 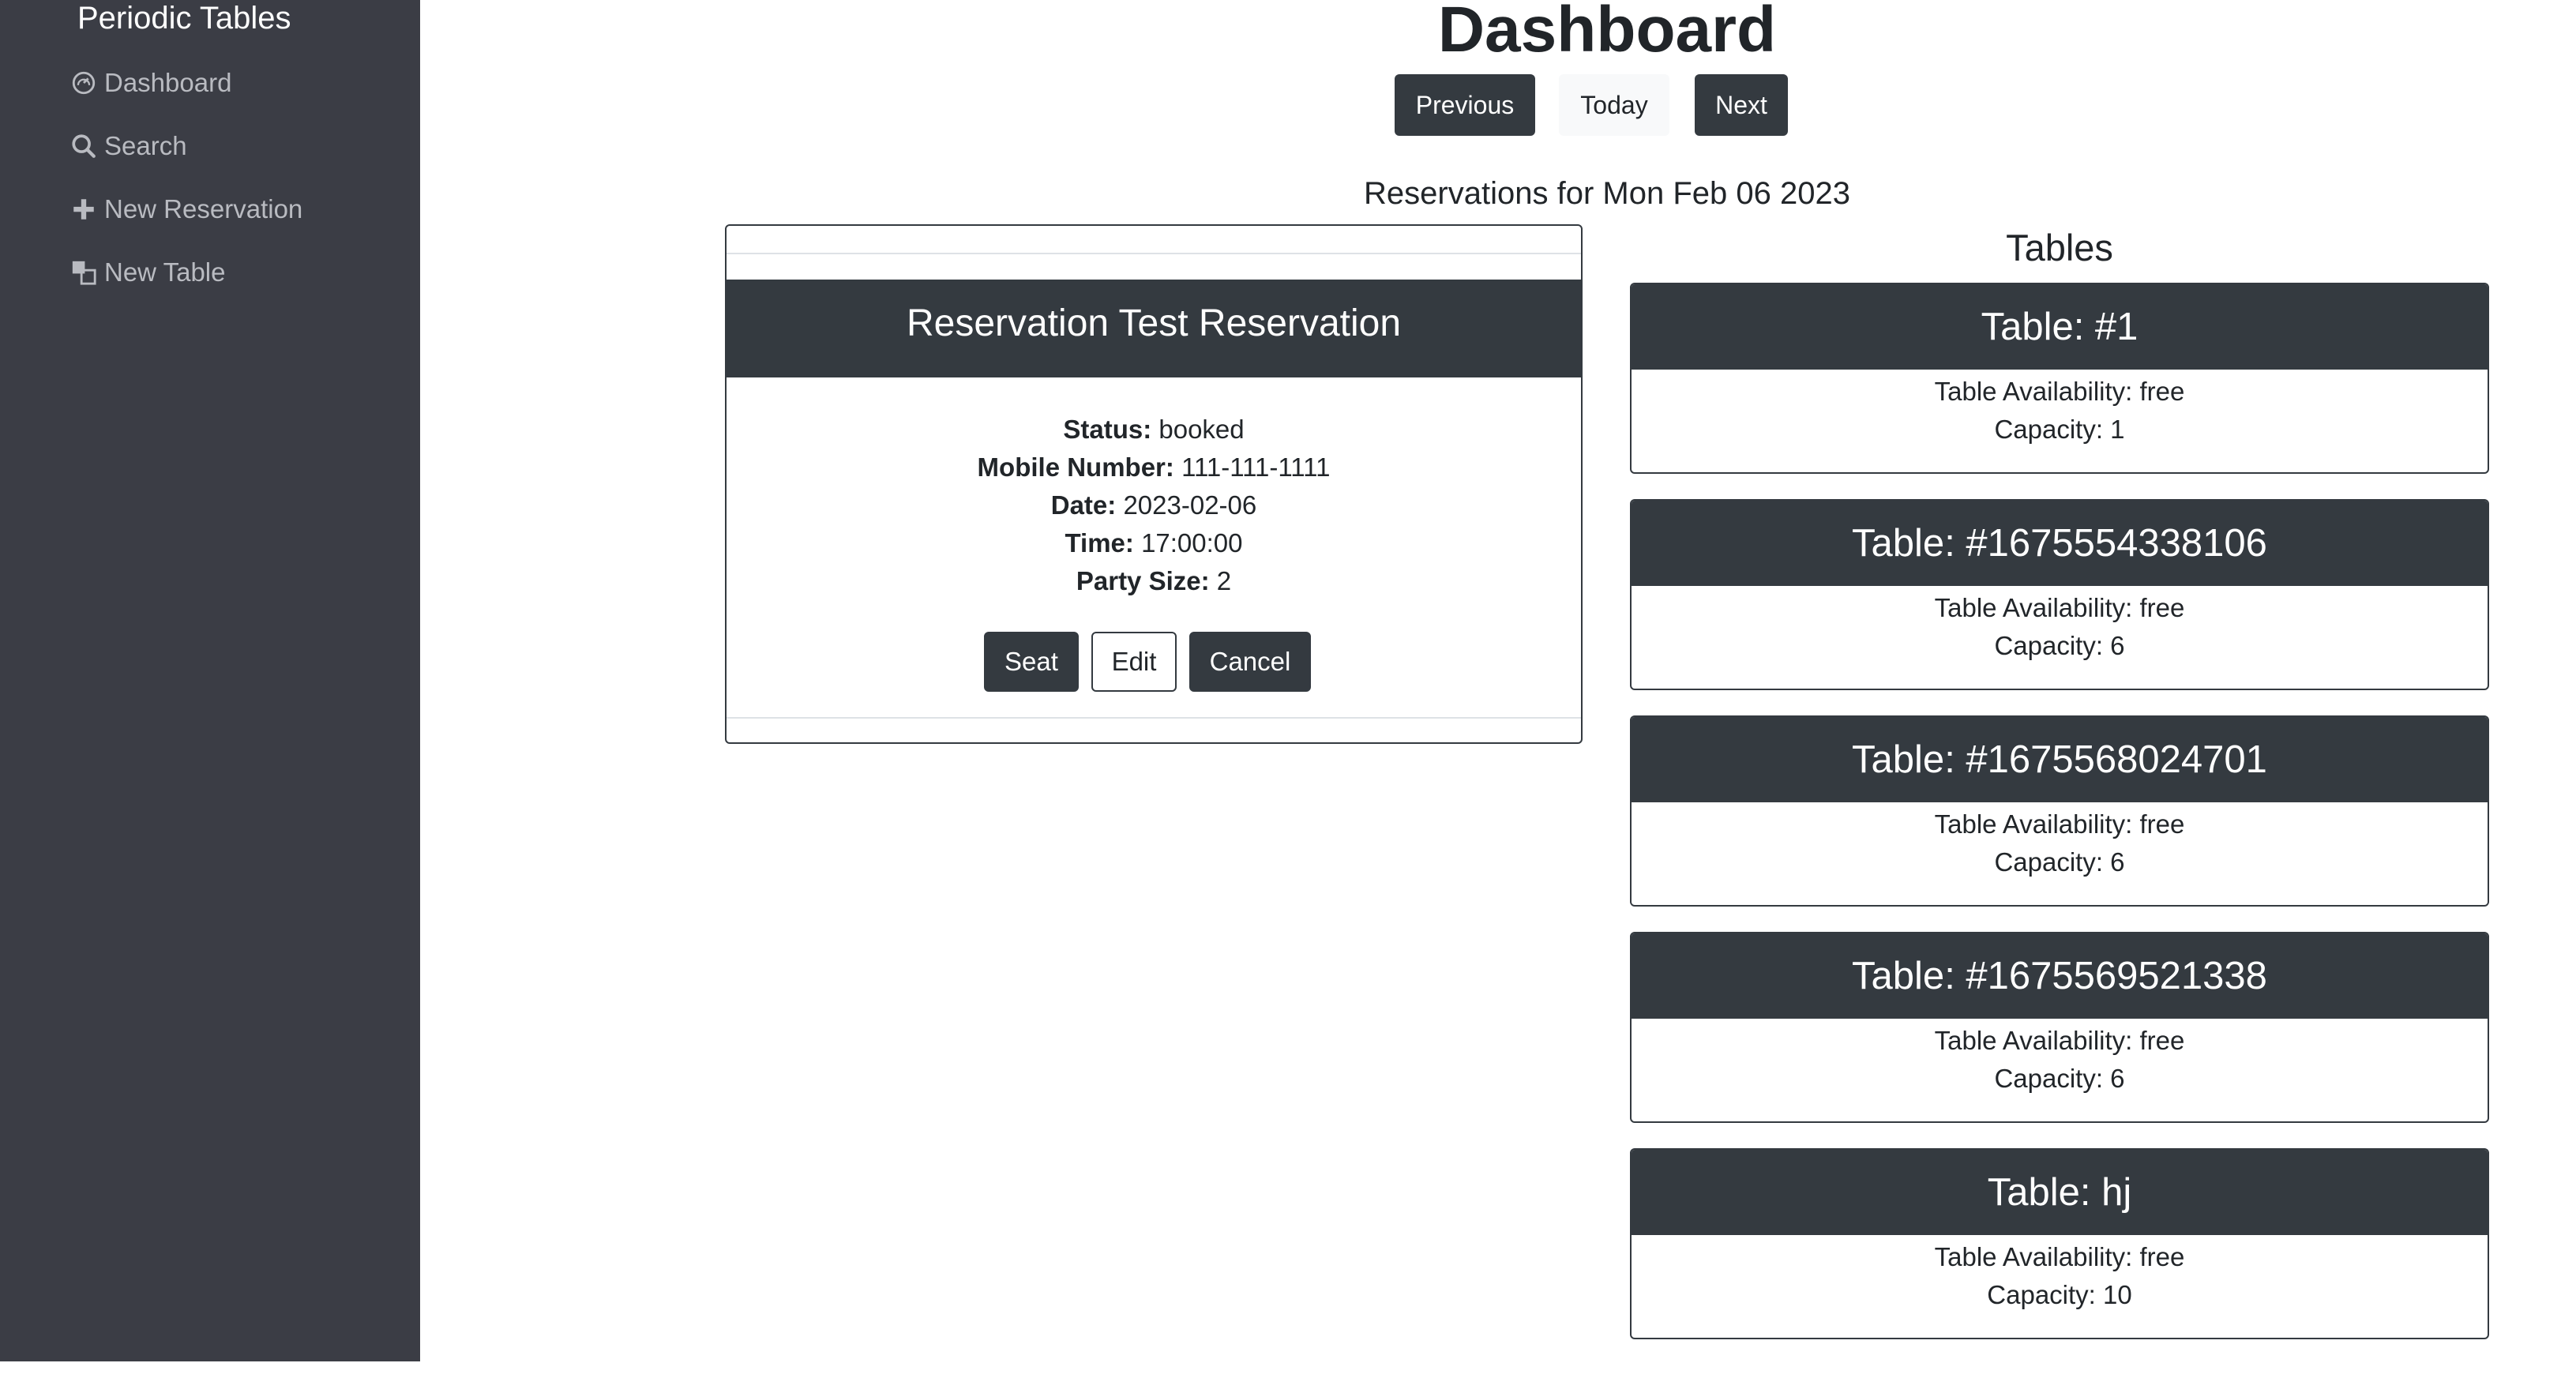 I want to click on sidebar-item-label: New Reservation, so click(x=203, y=208).